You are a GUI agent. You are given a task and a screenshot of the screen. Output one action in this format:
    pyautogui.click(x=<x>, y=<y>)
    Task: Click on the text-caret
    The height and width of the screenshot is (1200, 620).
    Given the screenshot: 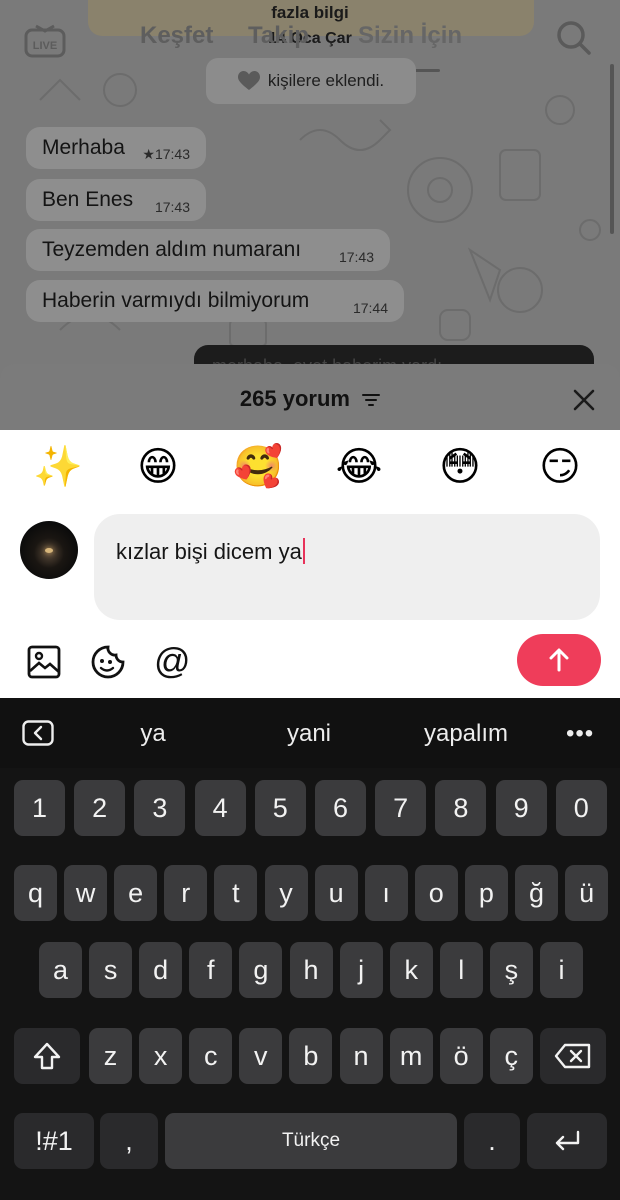 What is the action you would take?
    pyautogui.click(x=303, y=551)
    